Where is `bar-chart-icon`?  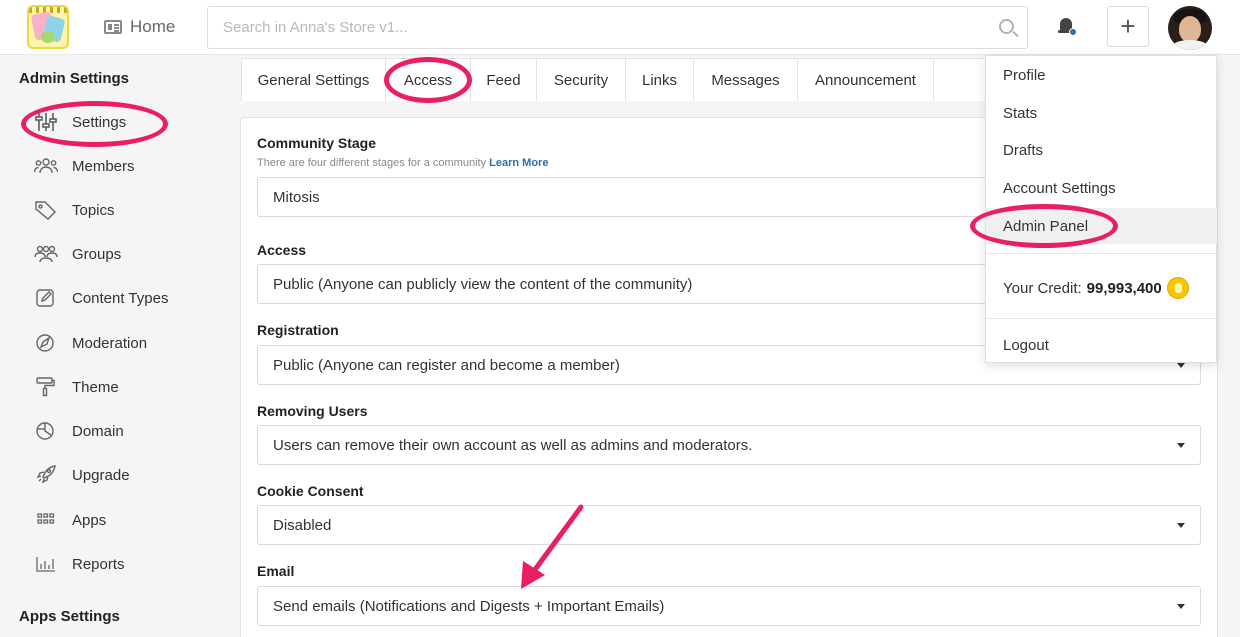
bar-chart-icon is located at coordinates (45, 564).